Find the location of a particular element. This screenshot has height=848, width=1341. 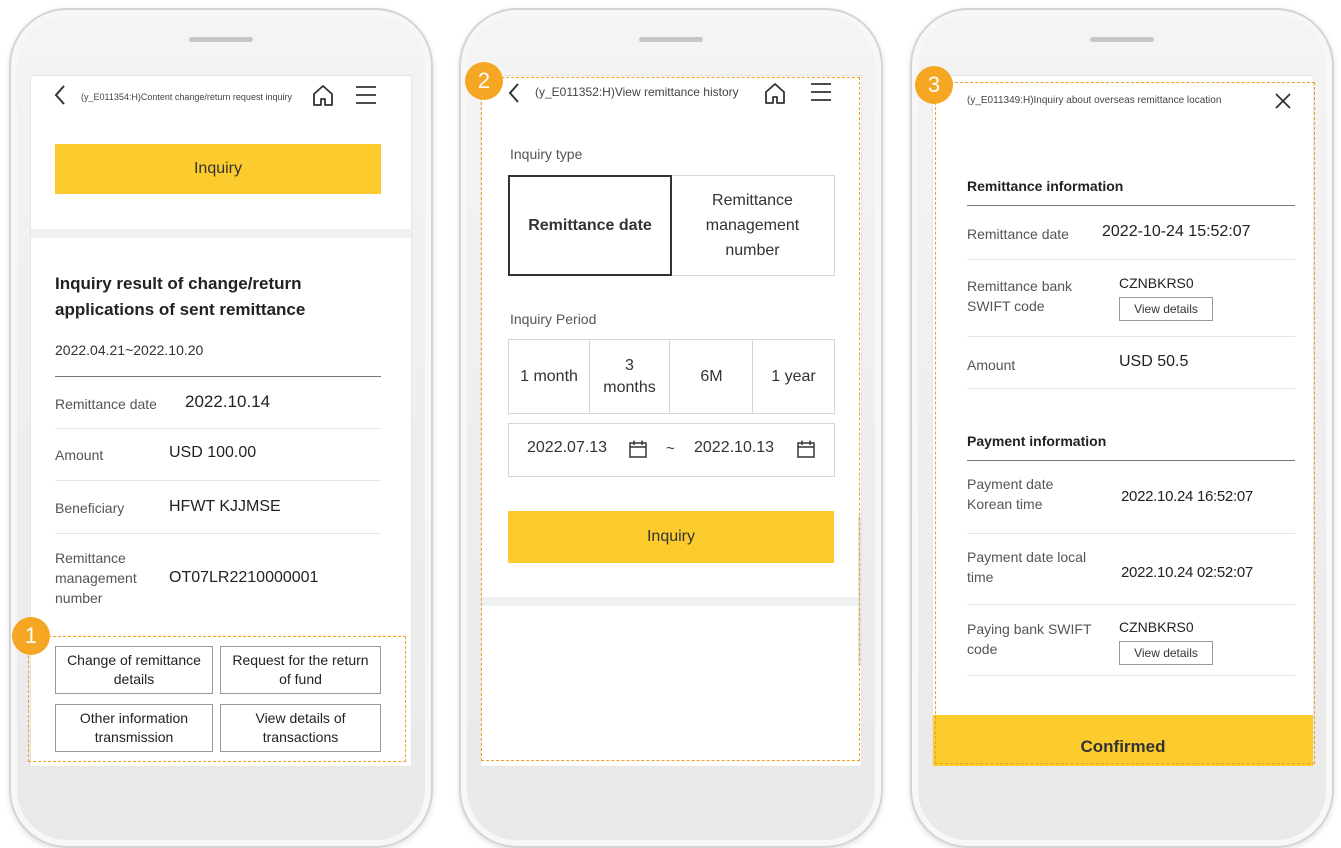

row-label: Beneficiary is located at coordinates (90, 508).